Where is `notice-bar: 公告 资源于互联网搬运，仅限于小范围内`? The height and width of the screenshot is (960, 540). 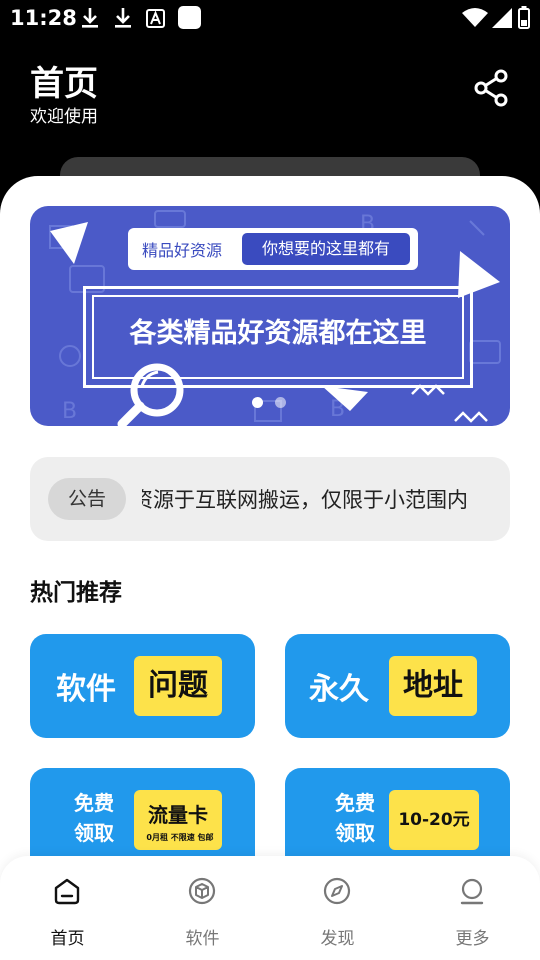
notice-bar: 公告 资源于互联网搬运，仅限于小范围内 is located at coordinates (270, 499).